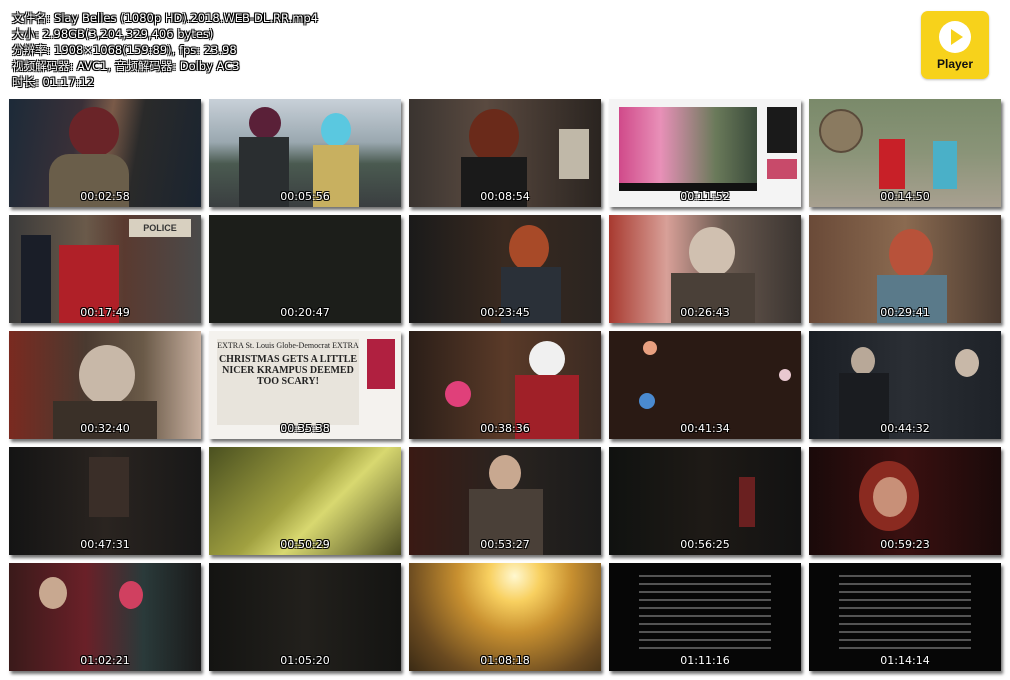  I want to click on thumbnail: 00:56:25, so click(705, 501).